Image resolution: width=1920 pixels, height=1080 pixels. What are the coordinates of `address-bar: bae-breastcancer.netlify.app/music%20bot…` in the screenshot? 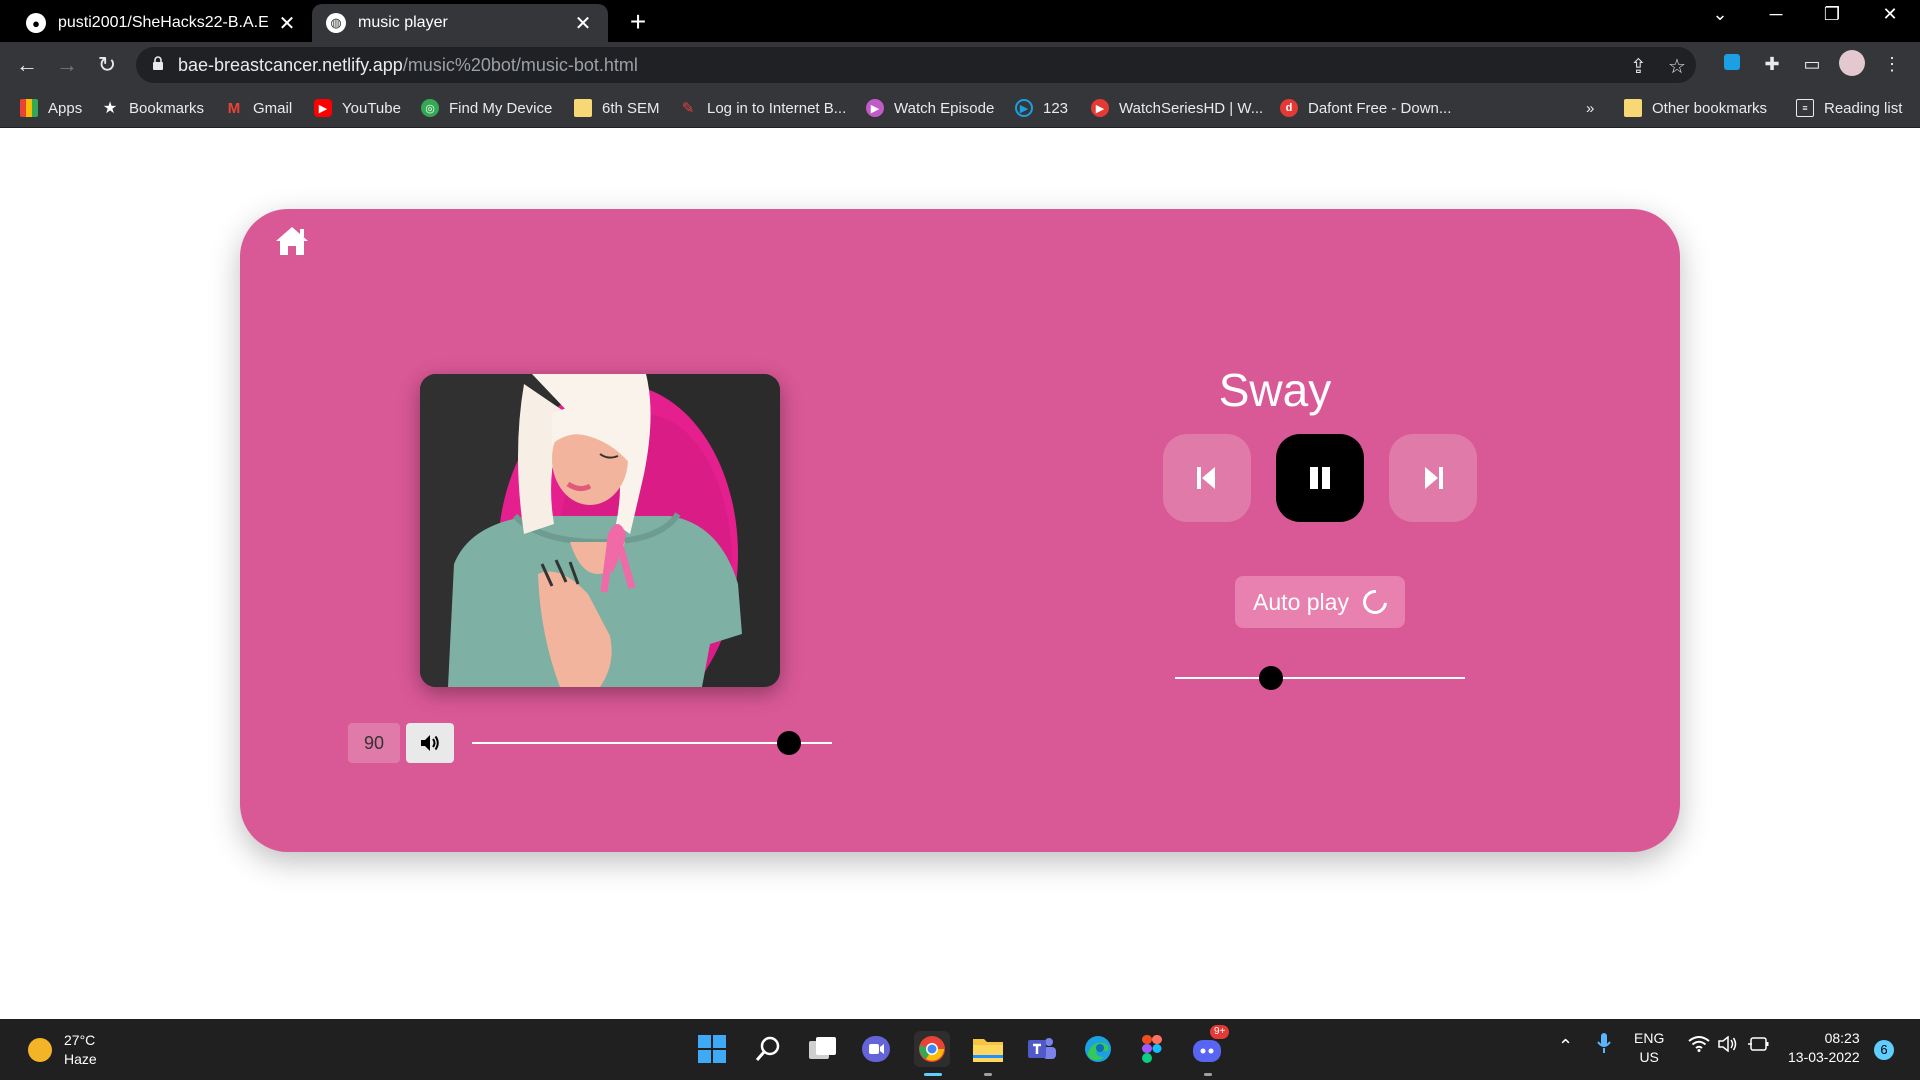 It's located at (916, 65).